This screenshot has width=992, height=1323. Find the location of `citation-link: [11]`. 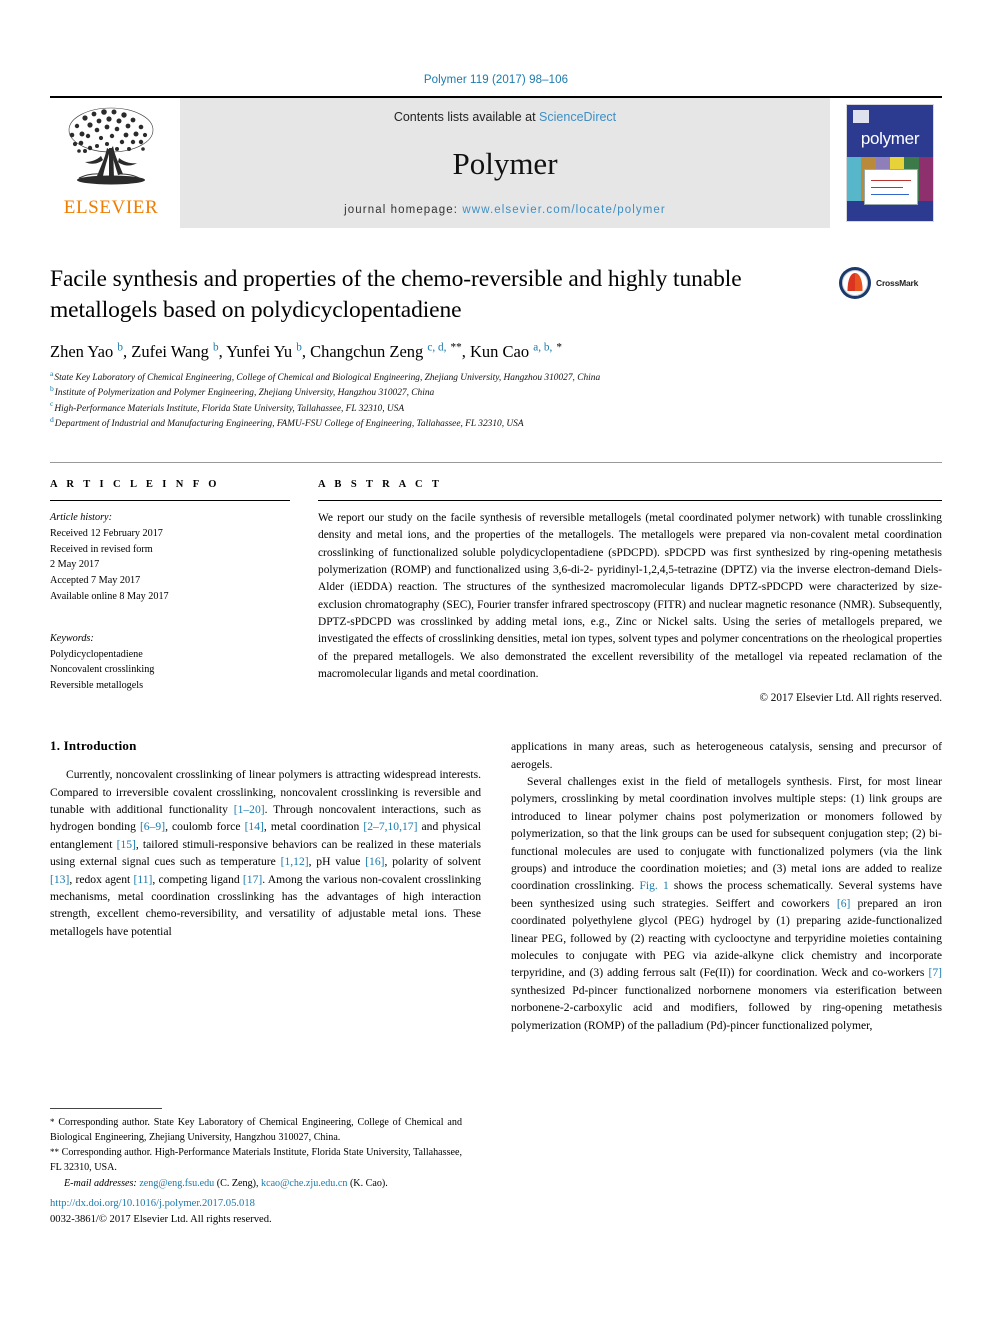

citation-link: [11] is located at coordinates (142, 879).